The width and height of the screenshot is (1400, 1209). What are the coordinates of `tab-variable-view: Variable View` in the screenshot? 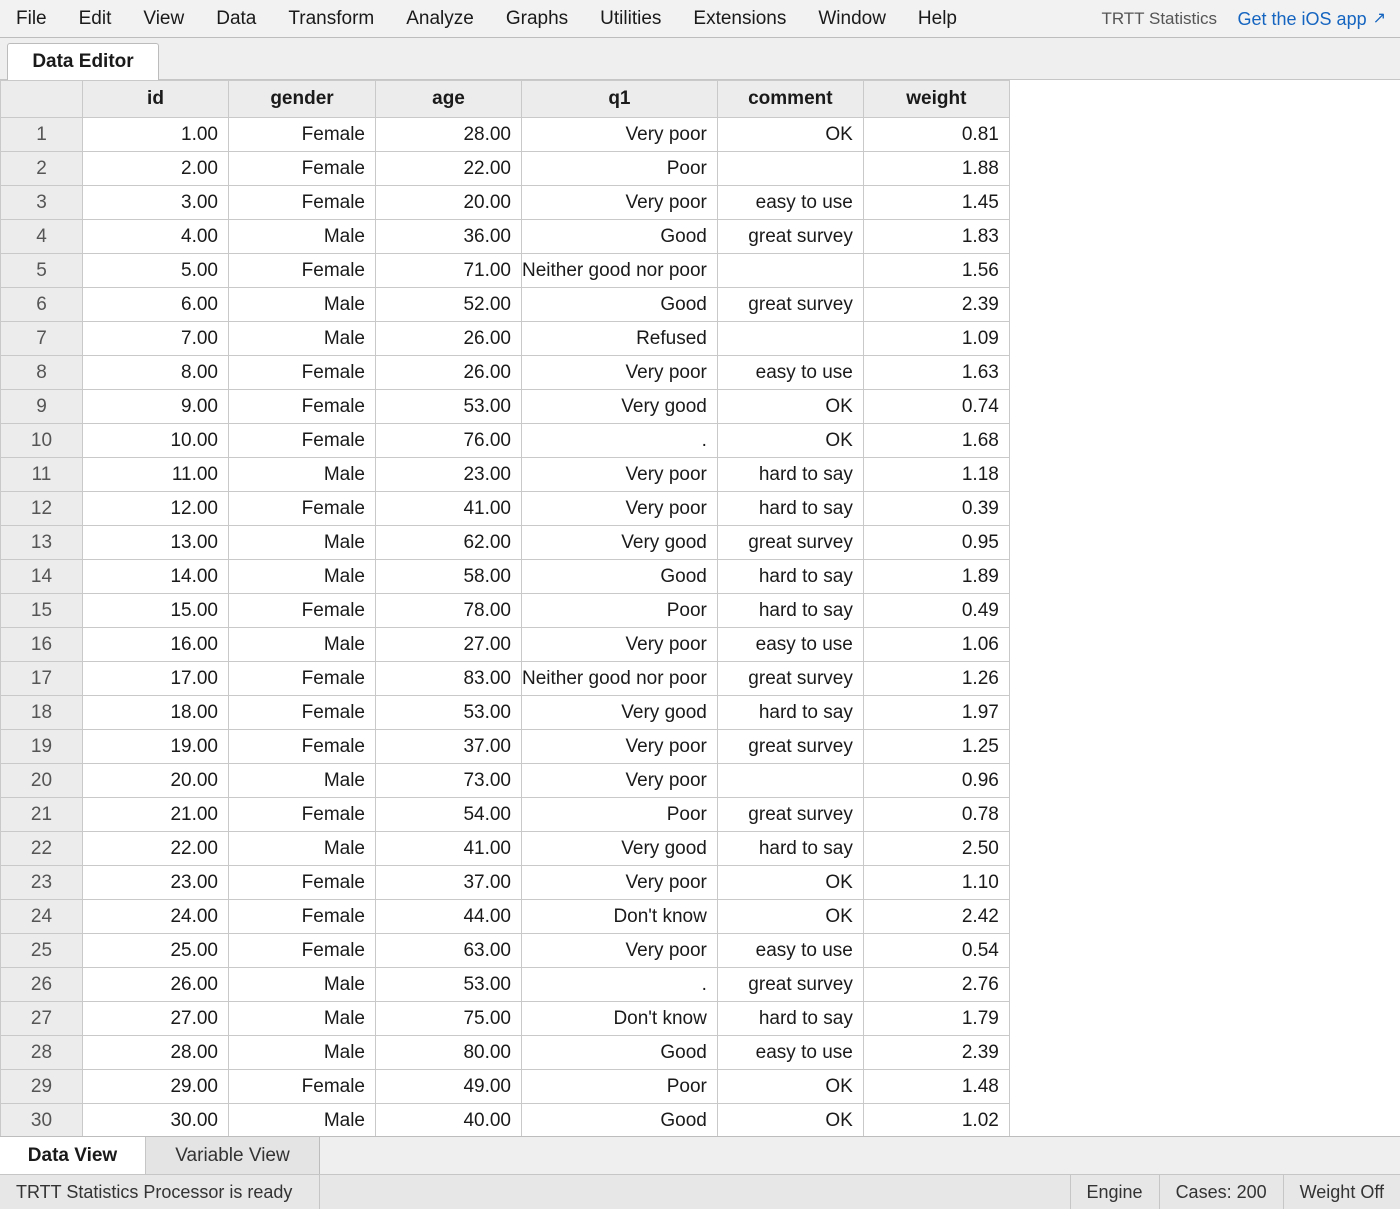 It's located at (233, 1156).